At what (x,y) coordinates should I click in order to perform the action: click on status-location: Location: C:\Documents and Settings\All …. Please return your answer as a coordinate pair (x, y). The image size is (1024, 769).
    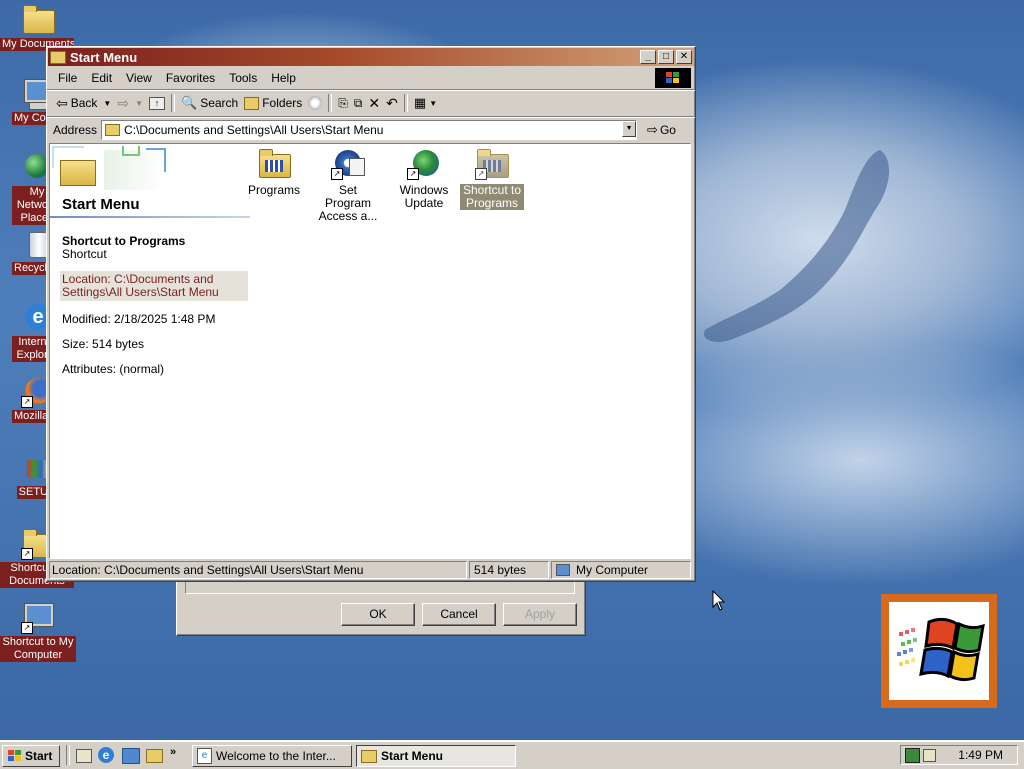
    Looking at the image, I should click on (258, 570).